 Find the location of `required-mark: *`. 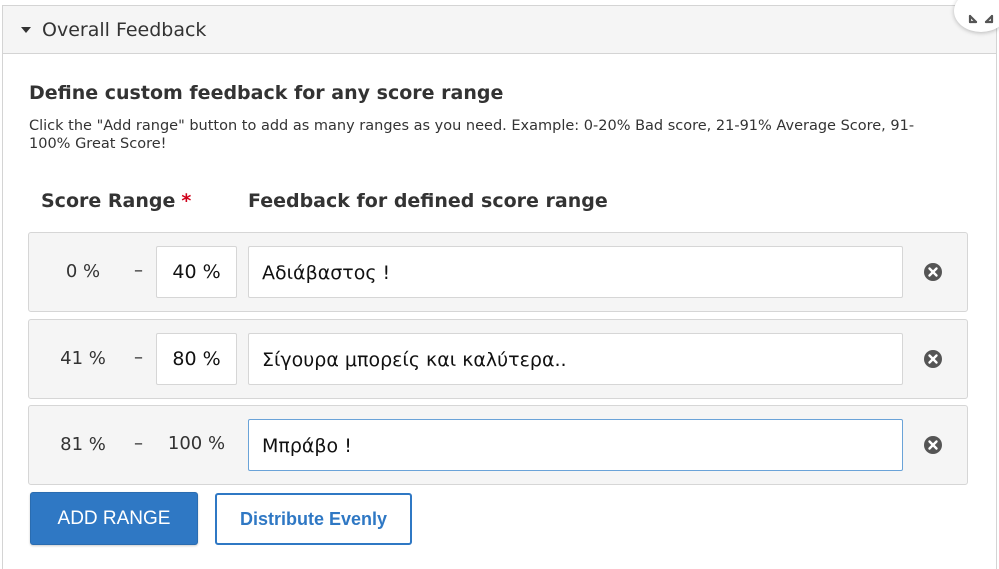

required-mark: * is located at coordinates (186, 201).